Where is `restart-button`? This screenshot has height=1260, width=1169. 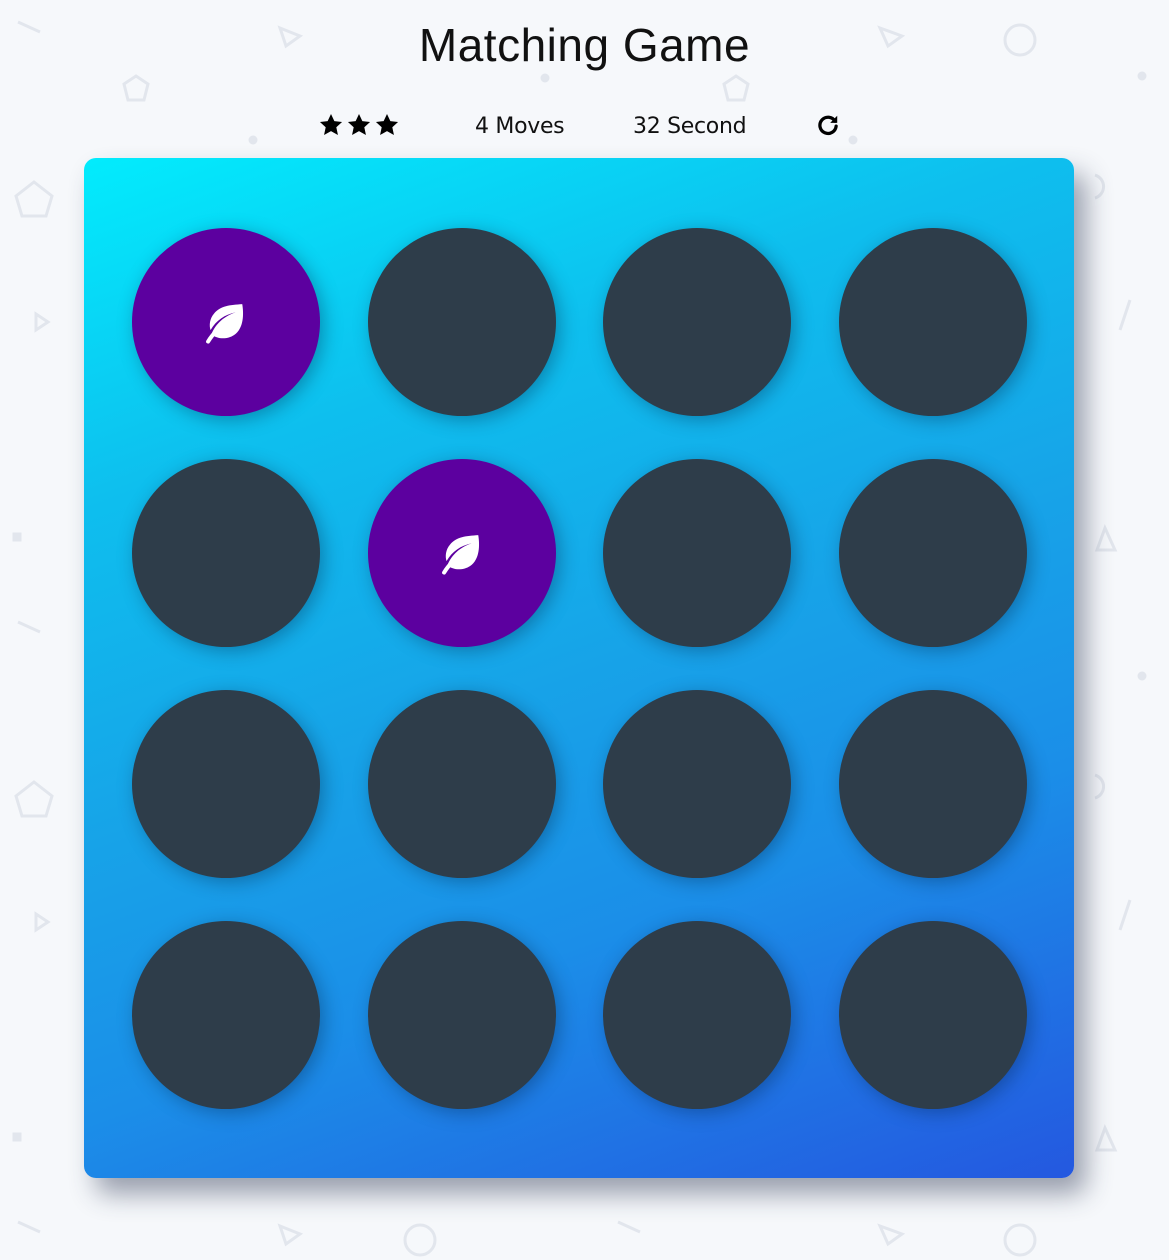 restart-button is located at coordinates (828, 125).